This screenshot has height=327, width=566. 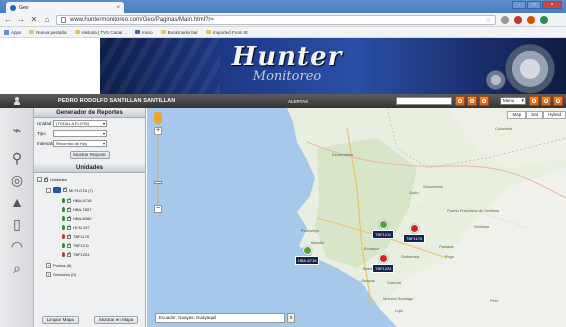 I want to click on clear-address-button: x, so click(x=291, y=318).